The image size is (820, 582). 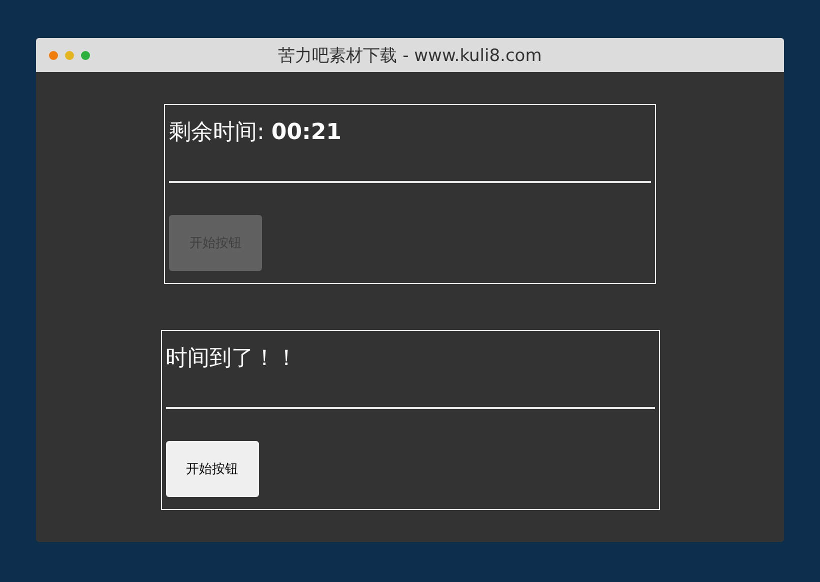 What do you see at coordinates (212, 469) in the screenshot?
I see `start-button: 开始按钮` at bounding box center [212, 469].